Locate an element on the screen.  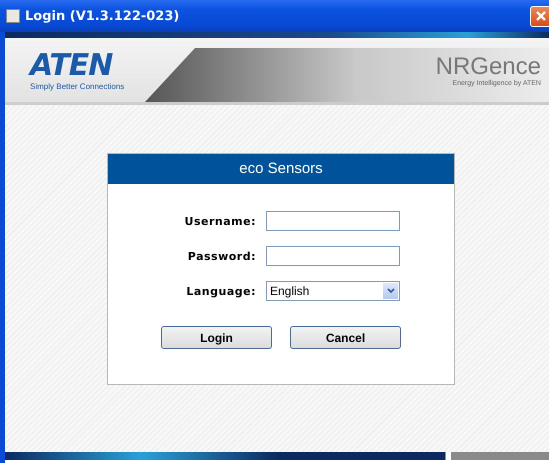
window-title: Login (V1.3.122-023) is located at coordinates (102, 16).